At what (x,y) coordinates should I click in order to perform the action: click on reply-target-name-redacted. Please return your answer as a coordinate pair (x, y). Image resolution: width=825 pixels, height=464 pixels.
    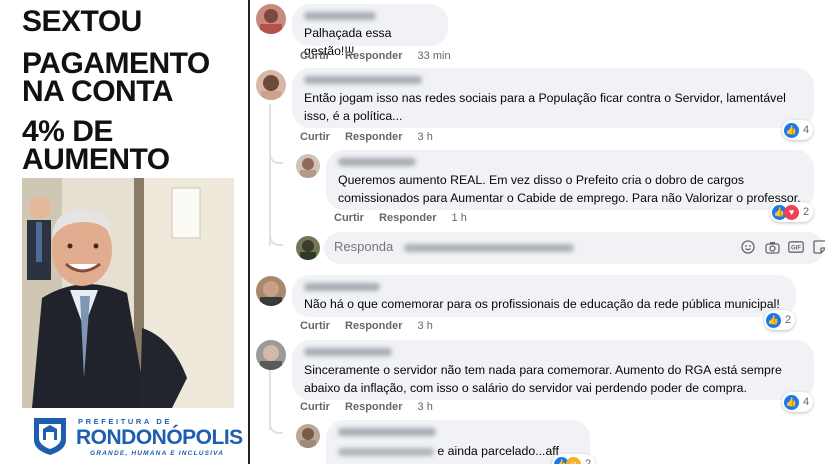
    Looking at the image, I should click on (489, 248).